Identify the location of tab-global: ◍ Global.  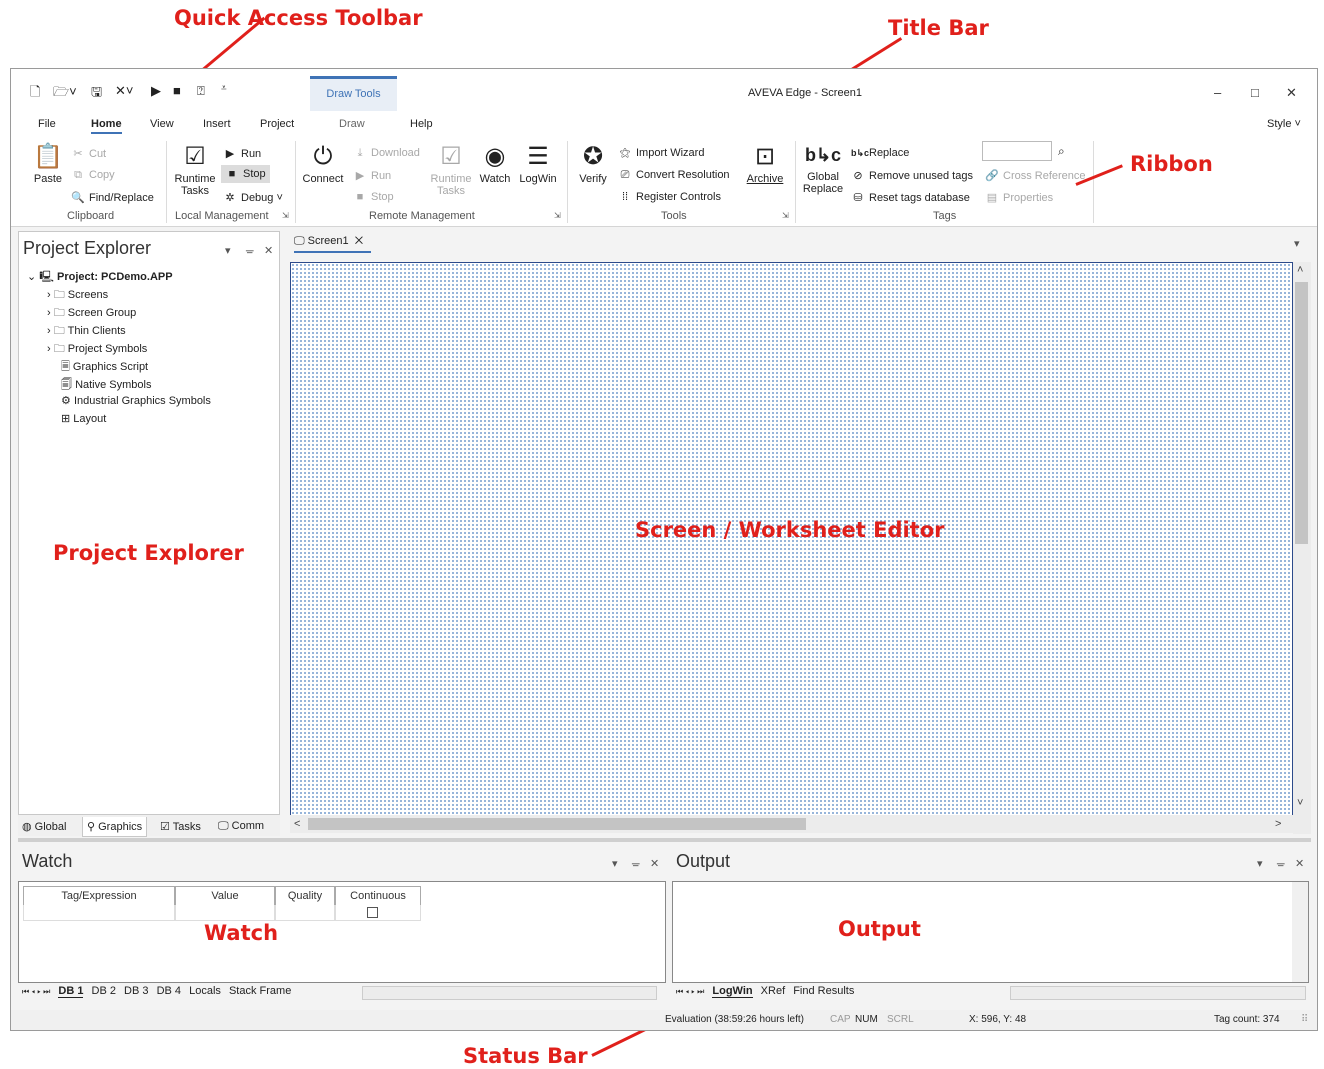
(44, 826).